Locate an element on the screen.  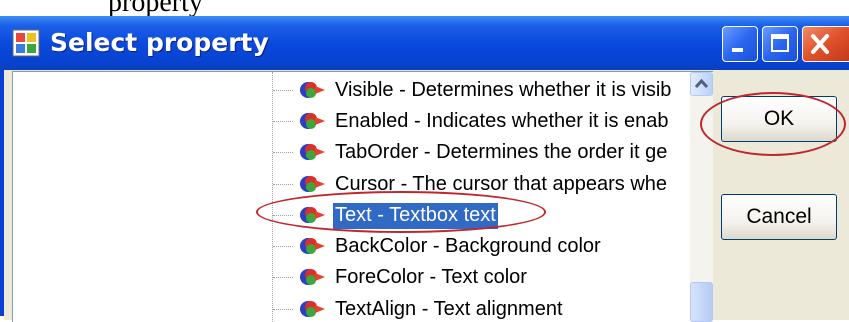
tree-item: TextAlign - Text alignment is located at coordinates (493, 307).